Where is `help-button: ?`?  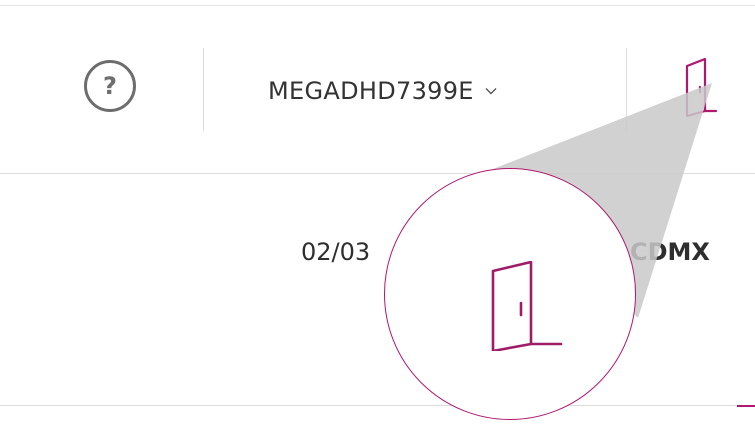 help-button: ? is located at coordinates (110, 86).